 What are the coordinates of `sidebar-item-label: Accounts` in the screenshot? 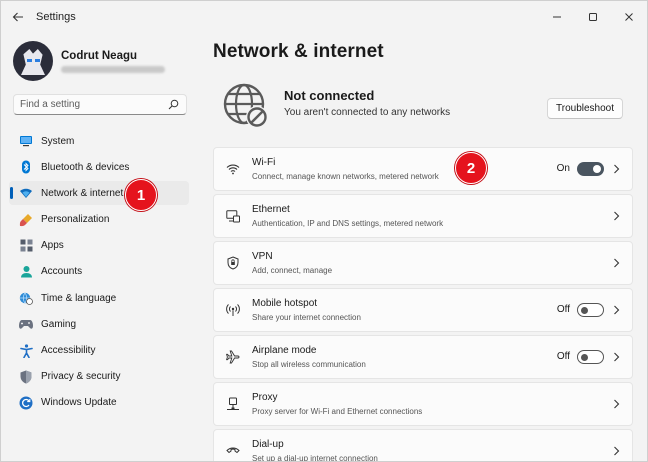 It's located at (62, 272).